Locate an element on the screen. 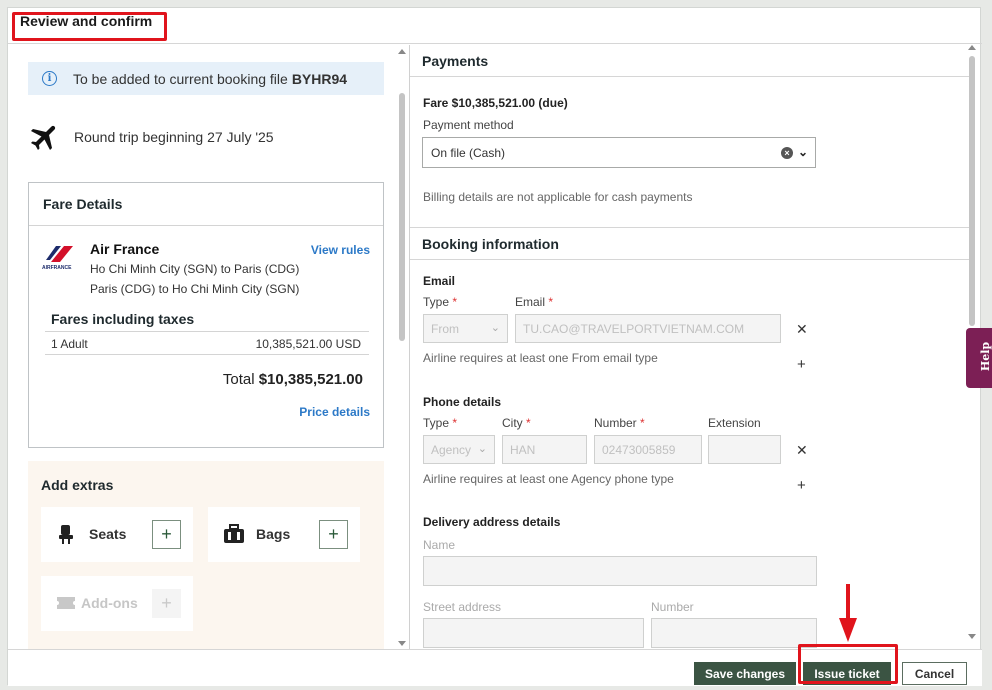  payment-method-label: Payment method is located at coordinates (468, 125).